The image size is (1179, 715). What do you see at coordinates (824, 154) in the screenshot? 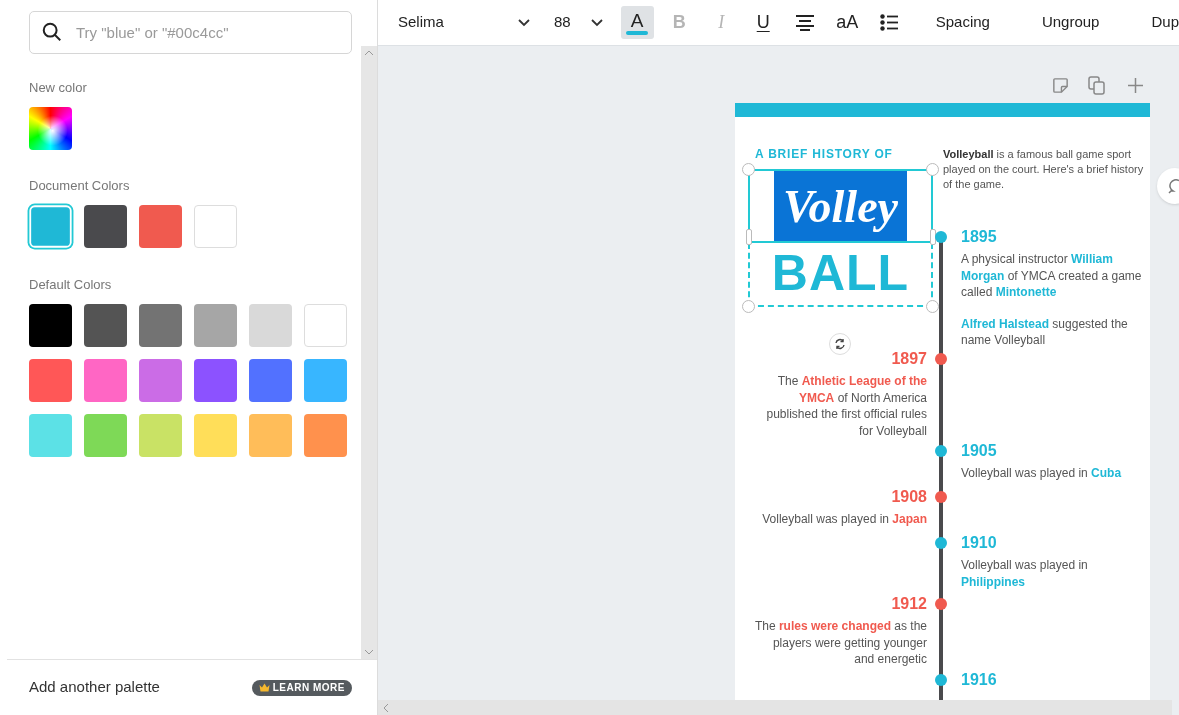
I see `design-heading: A BRIEF HISTORY OF` at bounding box center [824, 154].